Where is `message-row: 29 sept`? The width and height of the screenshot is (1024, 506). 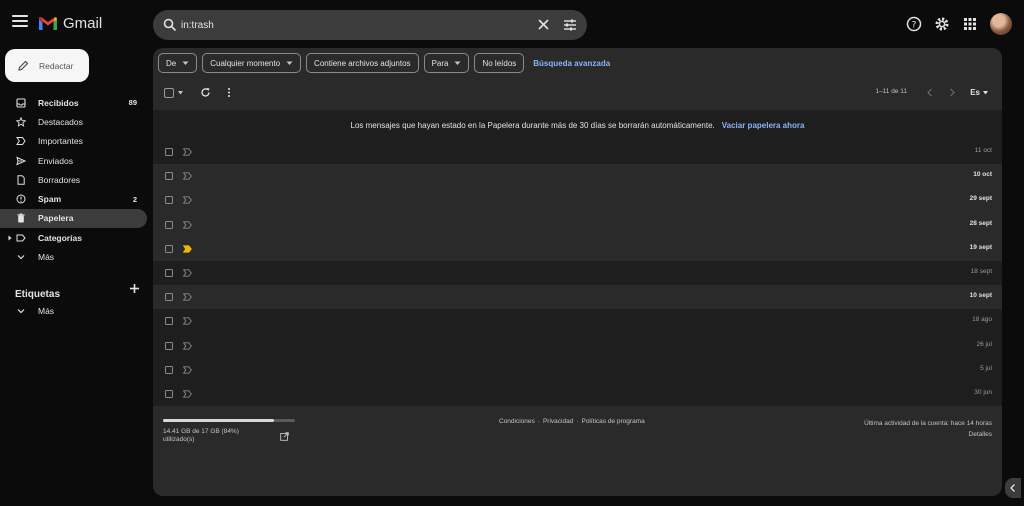
message-row: 29 sept is located at coordinates (577, 200).